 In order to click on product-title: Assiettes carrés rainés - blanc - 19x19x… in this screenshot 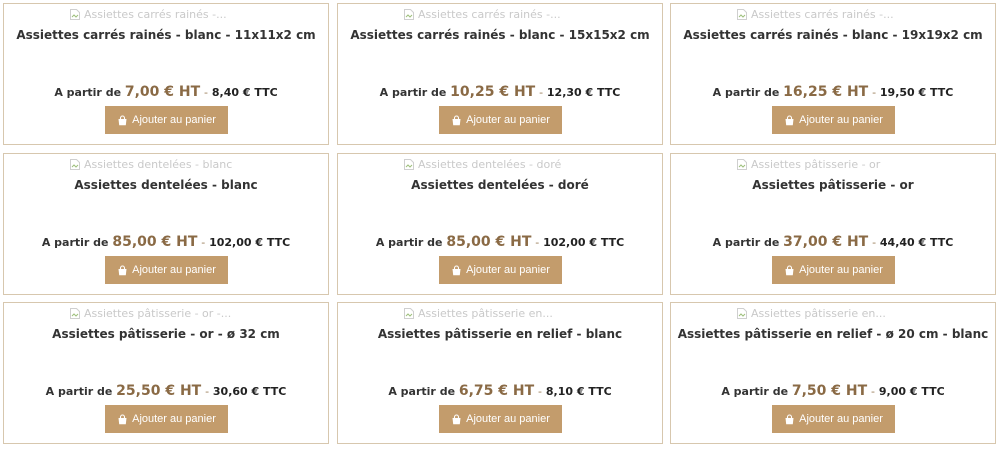, I will do `click(833, 35)`.